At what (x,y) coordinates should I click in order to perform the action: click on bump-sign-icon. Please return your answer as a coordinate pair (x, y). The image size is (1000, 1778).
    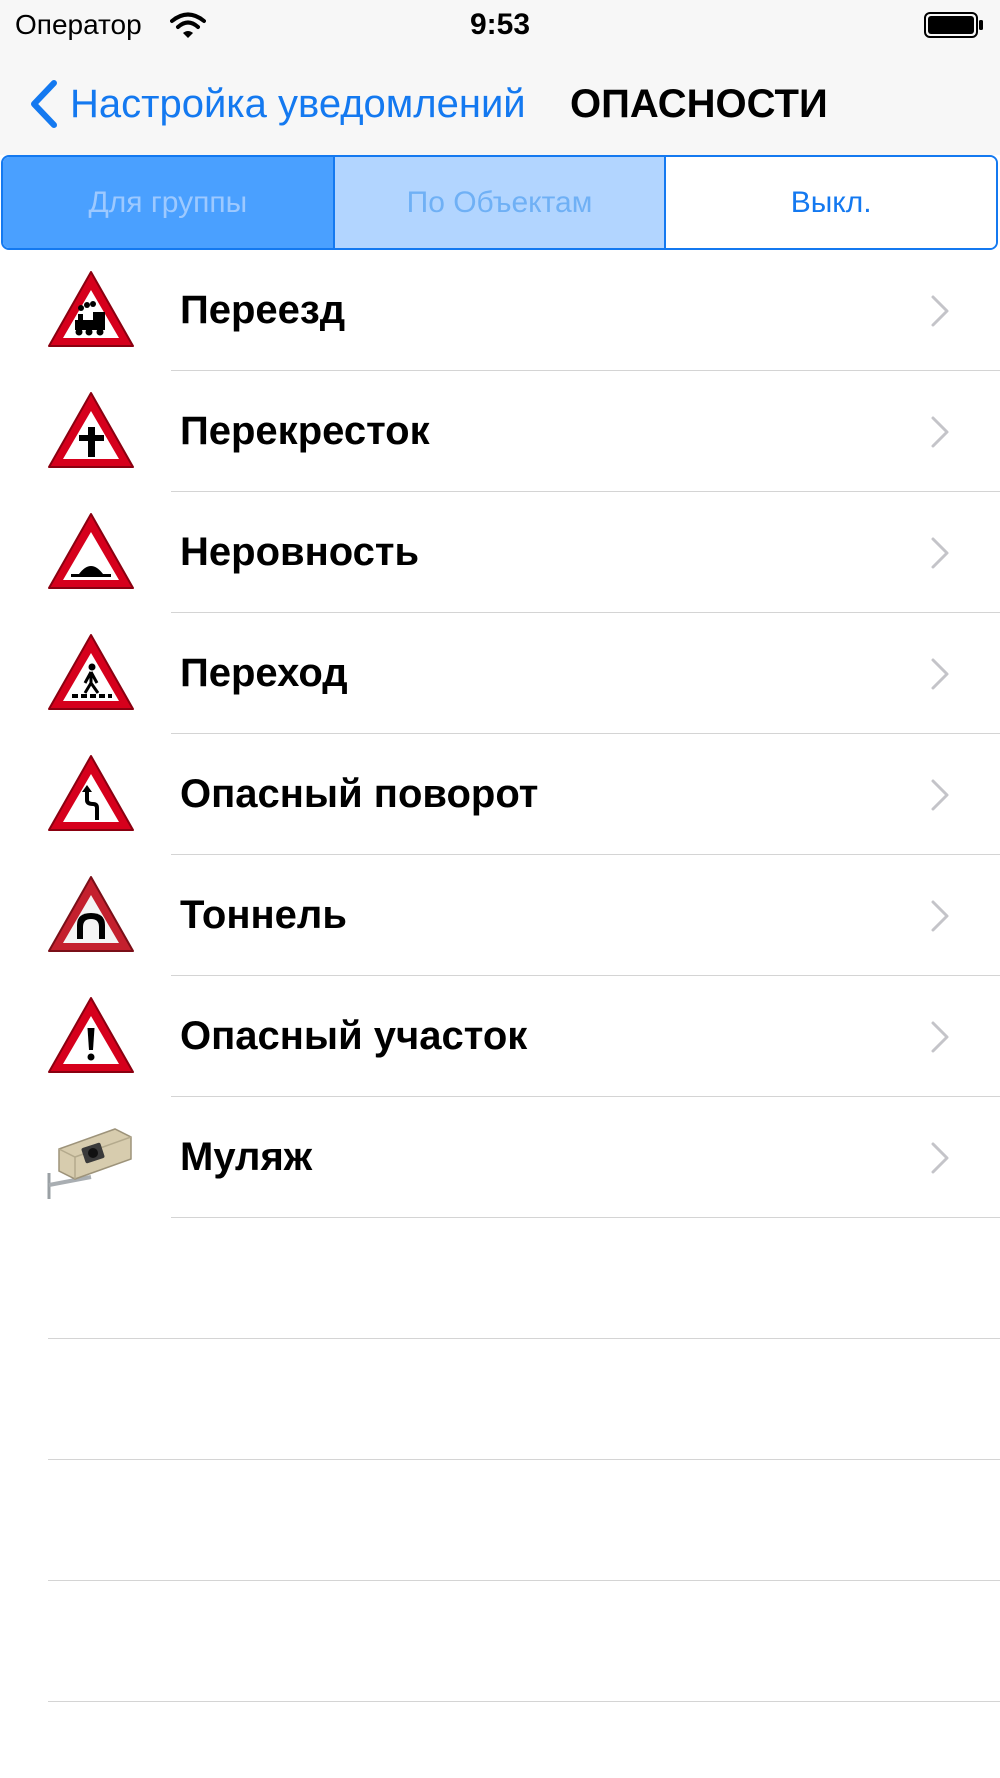
    Looking at the image, I should click on (91, 551).